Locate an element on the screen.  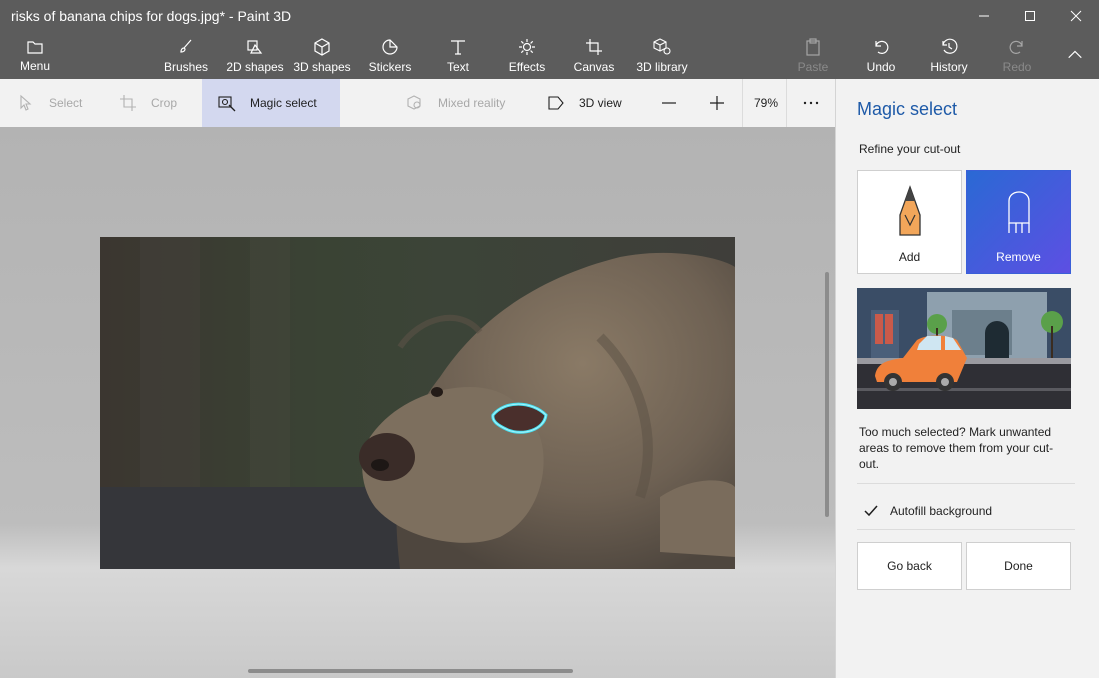
3d-view-toggle: 3D view is located at coordinates (592, 103).